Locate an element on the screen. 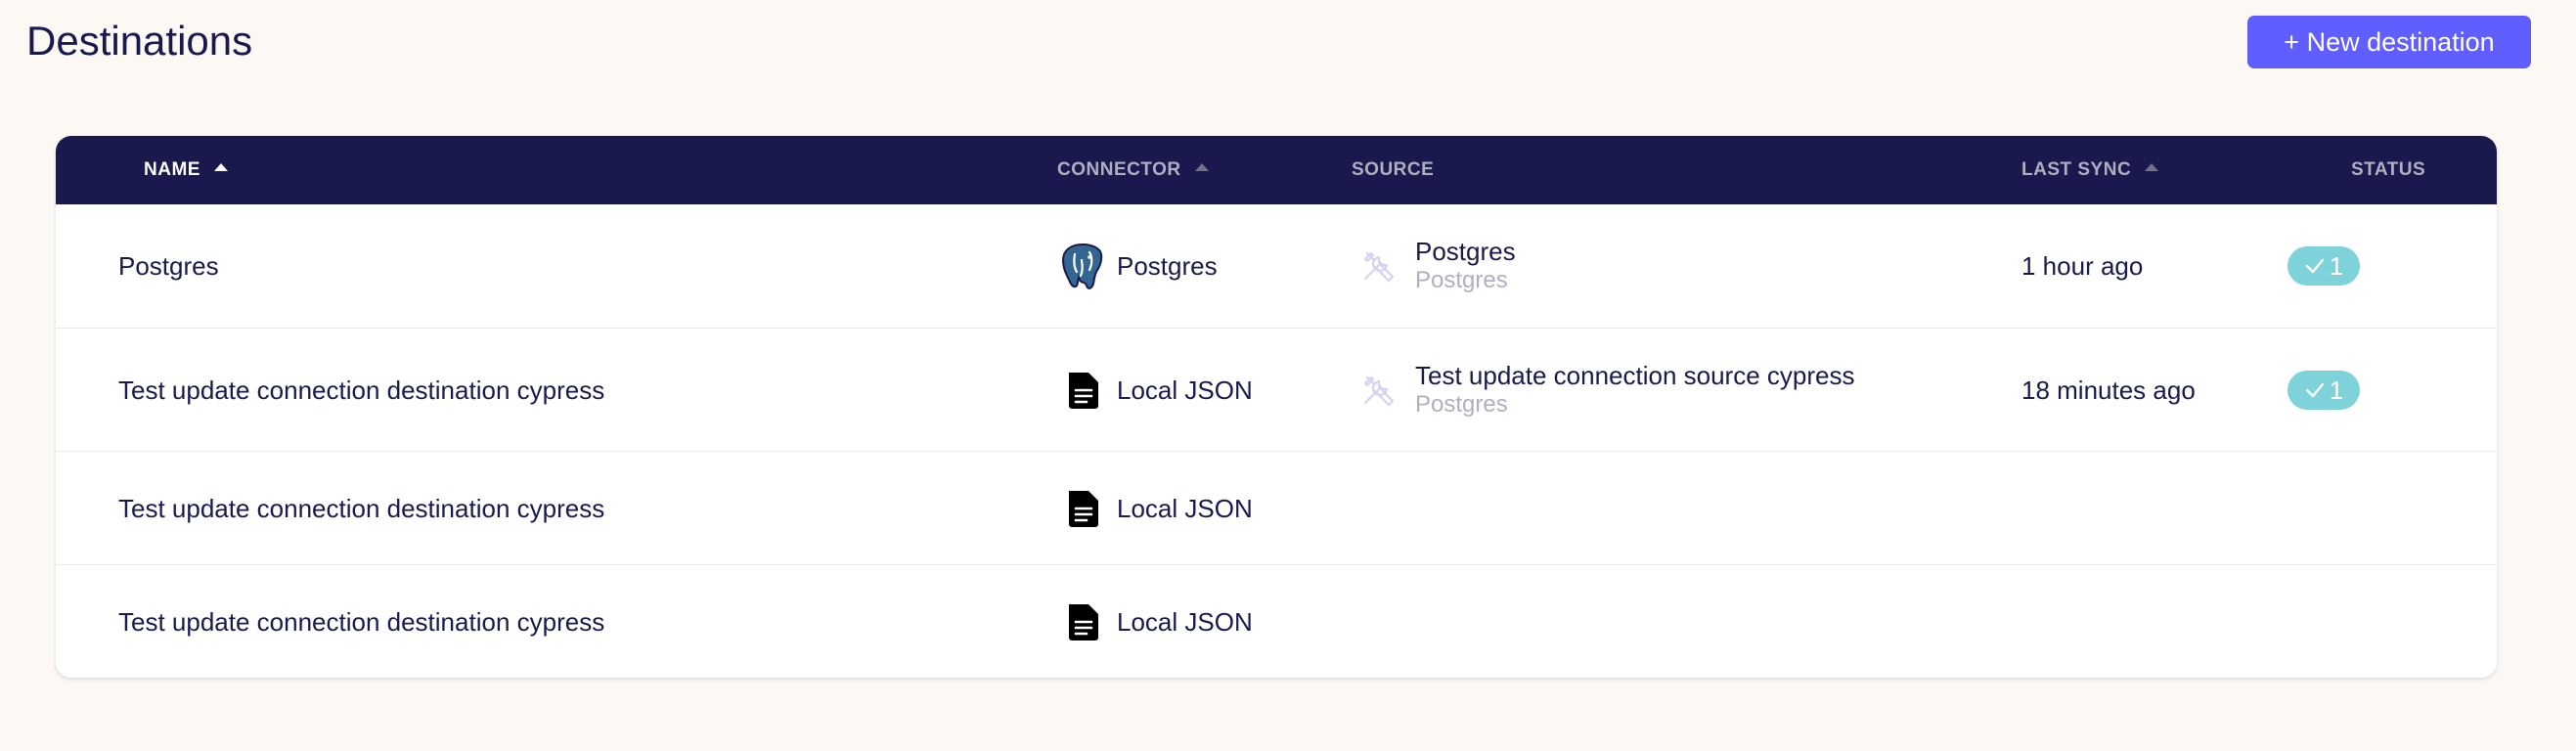 The image size is (2576, 751). row-connector-cell: Postgres is located at coordinates (1137, 266).